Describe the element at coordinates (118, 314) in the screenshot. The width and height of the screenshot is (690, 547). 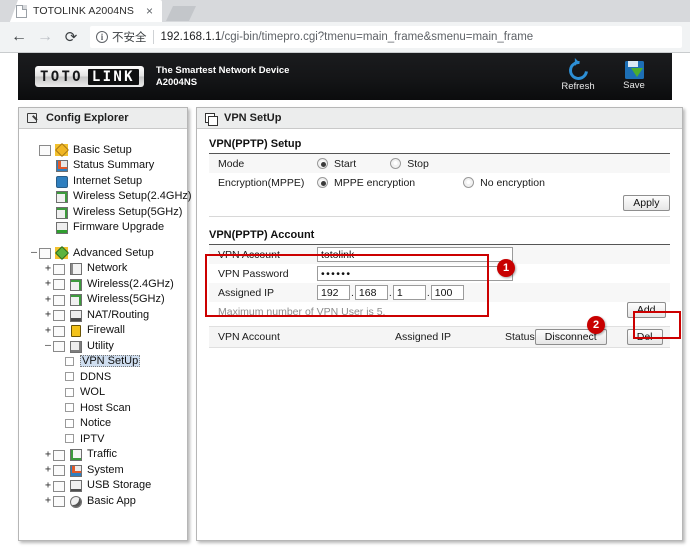
I see `sidebar-label-nat-routing: NAT/Routing` at that location.